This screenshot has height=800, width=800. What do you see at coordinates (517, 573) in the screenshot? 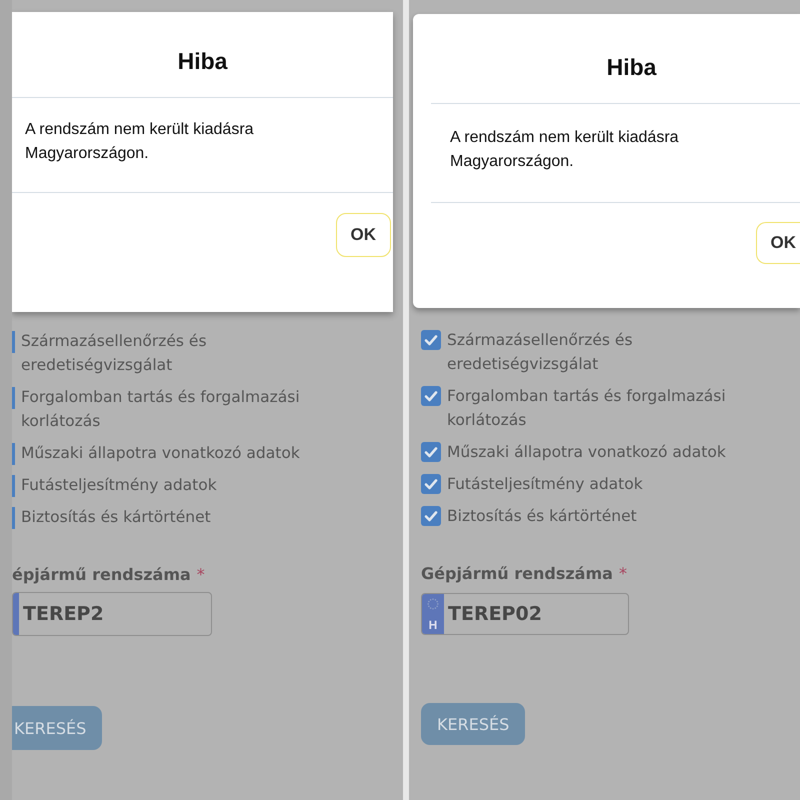
I see `field-label: Gépjármű rendszáma` at bounding box center [517, 573].